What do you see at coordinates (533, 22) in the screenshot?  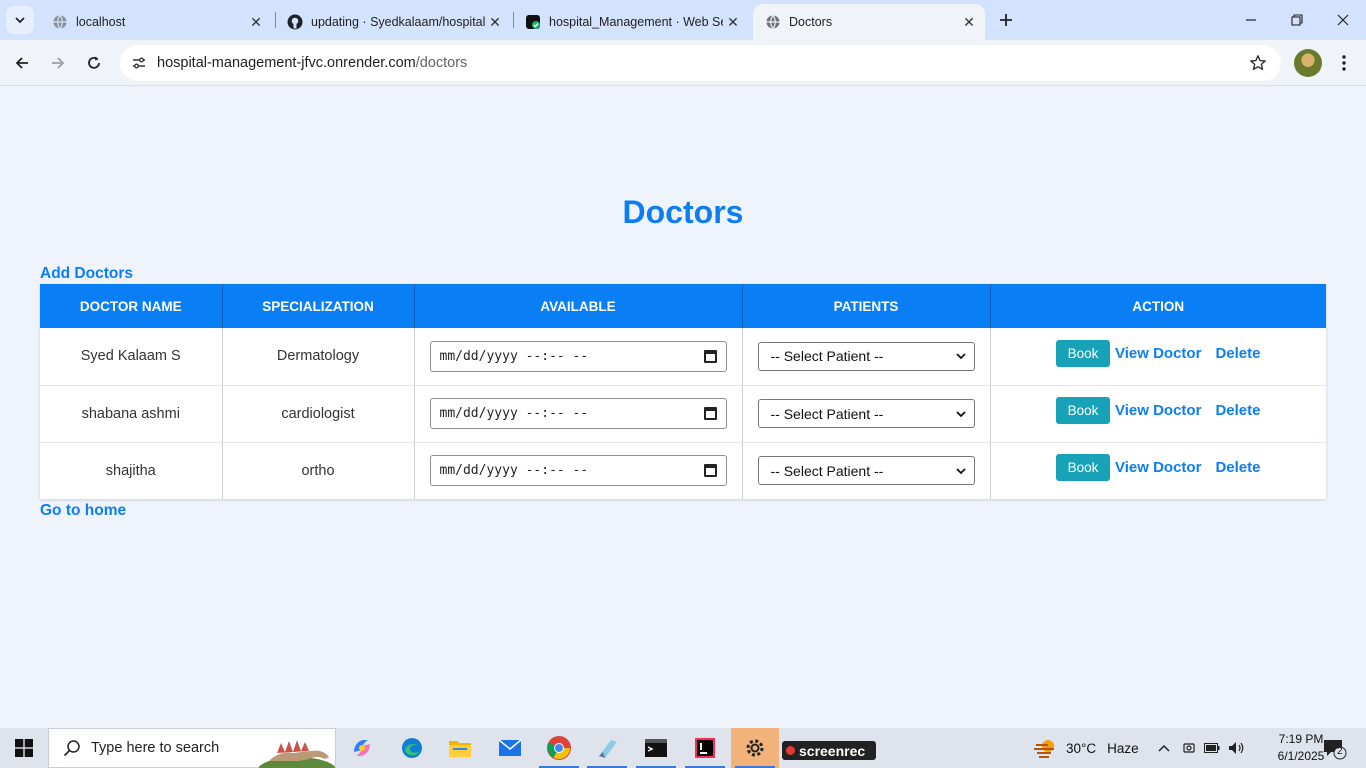 I see `render-icon` at bounding box center [533, 22].